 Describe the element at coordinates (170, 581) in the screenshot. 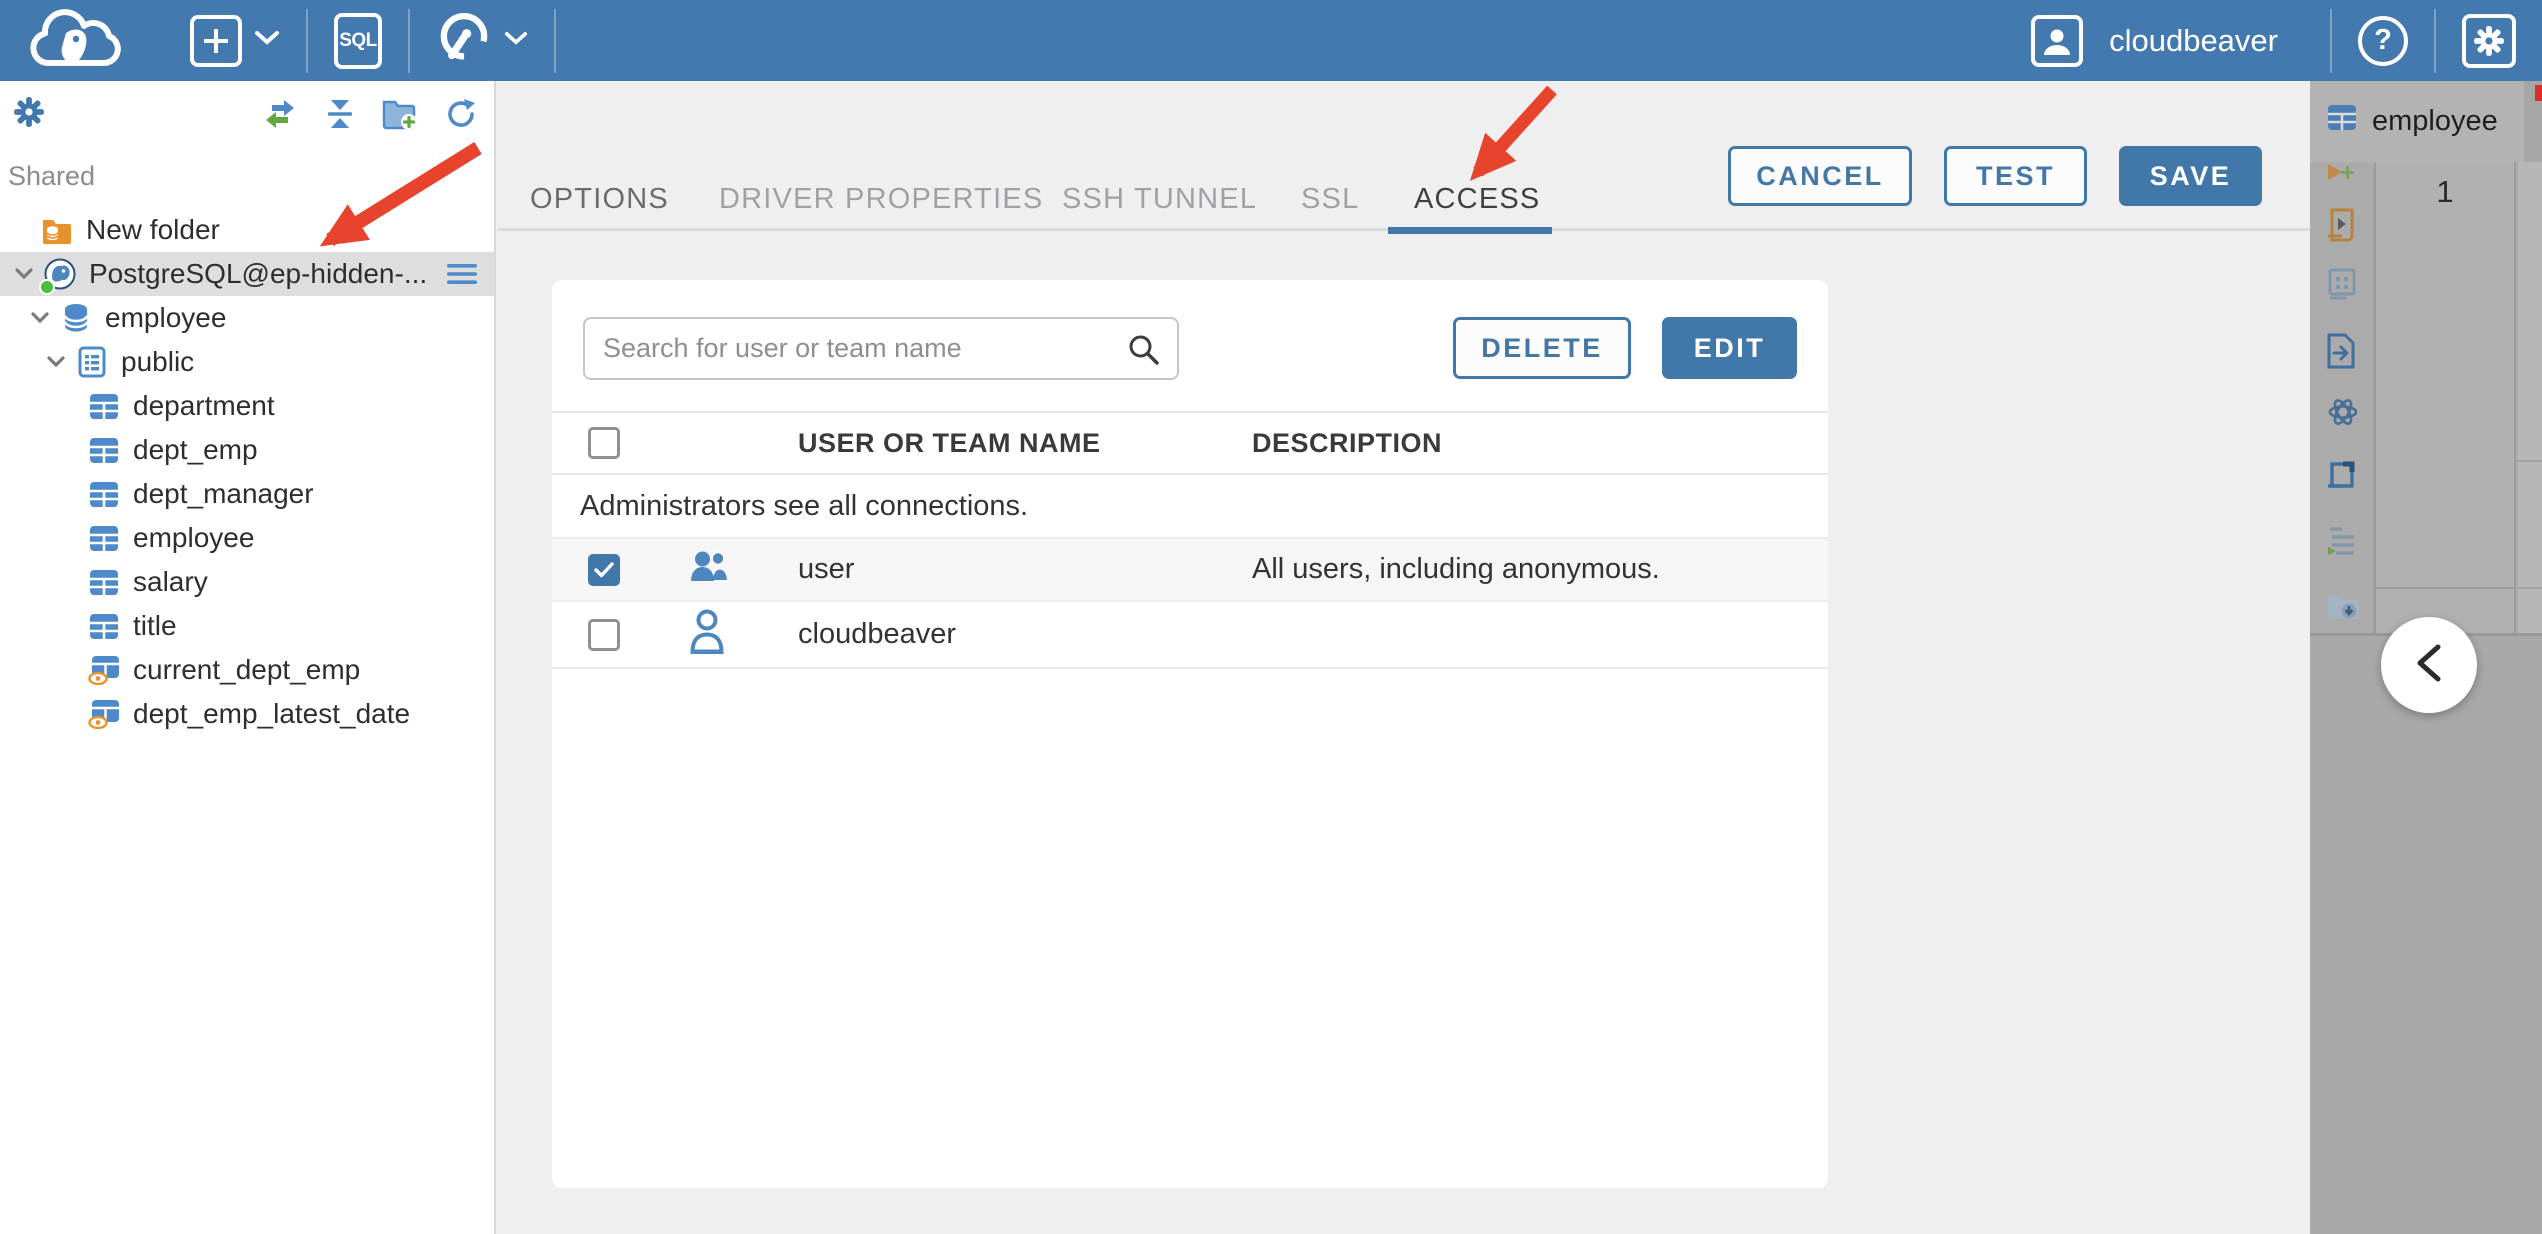

I see `tree-item-label: salary` at that location.